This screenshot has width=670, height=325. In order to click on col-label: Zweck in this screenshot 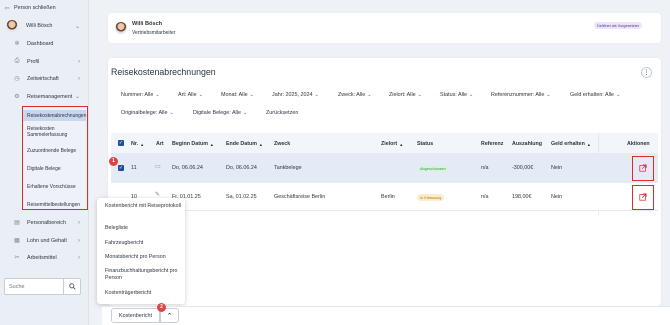, I will do `click(282, 144)`.